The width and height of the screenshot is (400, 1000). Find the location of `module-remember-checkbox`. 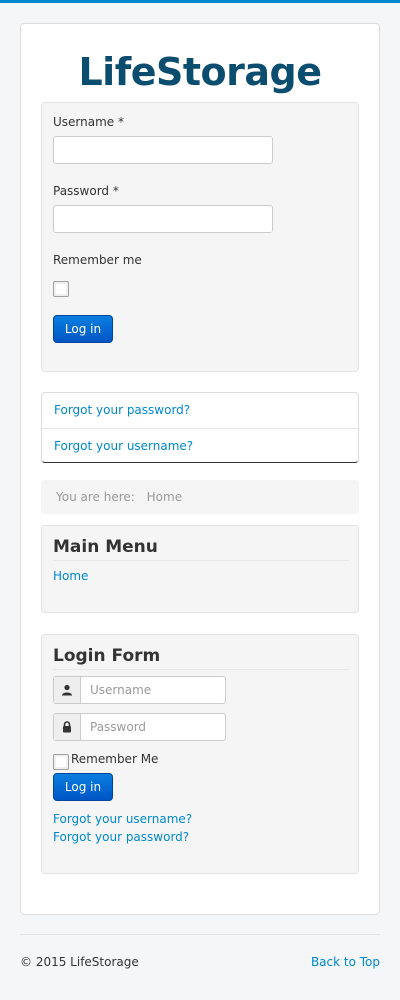

module-remember-checkbox is located at coordinates (61, 762).